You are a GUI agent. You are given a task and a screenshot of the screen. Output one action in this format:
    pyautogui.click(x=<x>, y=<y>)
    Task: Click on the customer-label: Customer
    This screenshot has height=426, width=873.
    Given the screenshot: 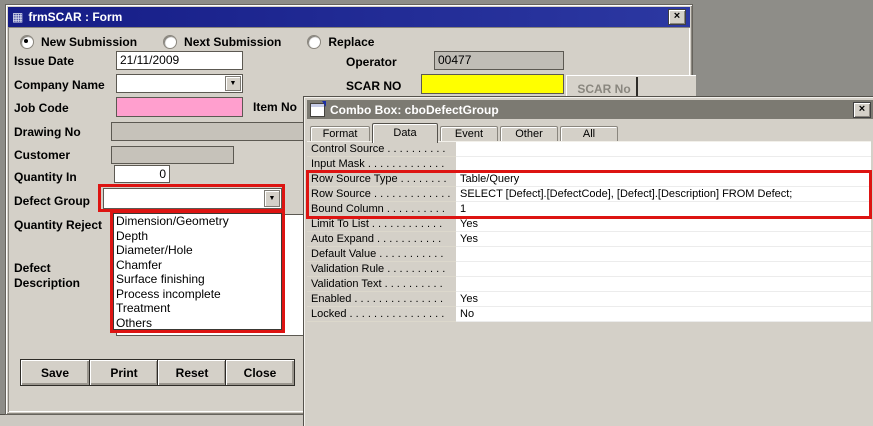 What is the action you would take?
    pyautogui.click(x=42, y=155)
    